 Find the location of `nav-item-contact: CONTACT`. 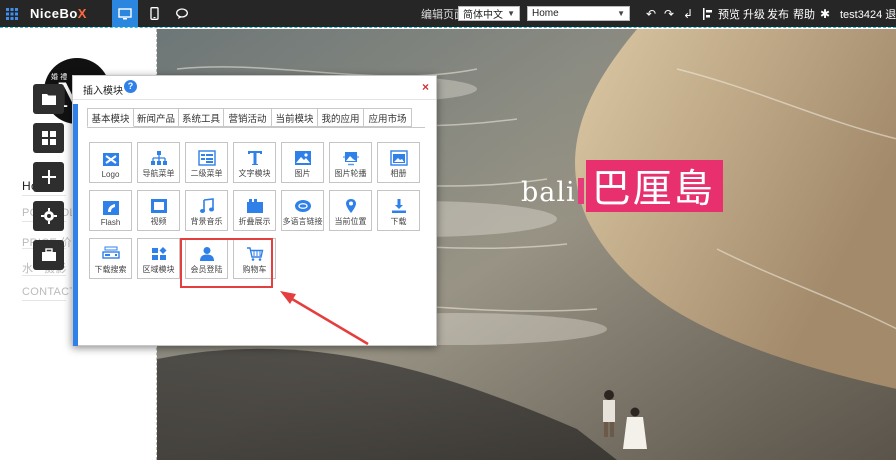

nav-item-contact: CONTACT is located at coordinates (49, 292).